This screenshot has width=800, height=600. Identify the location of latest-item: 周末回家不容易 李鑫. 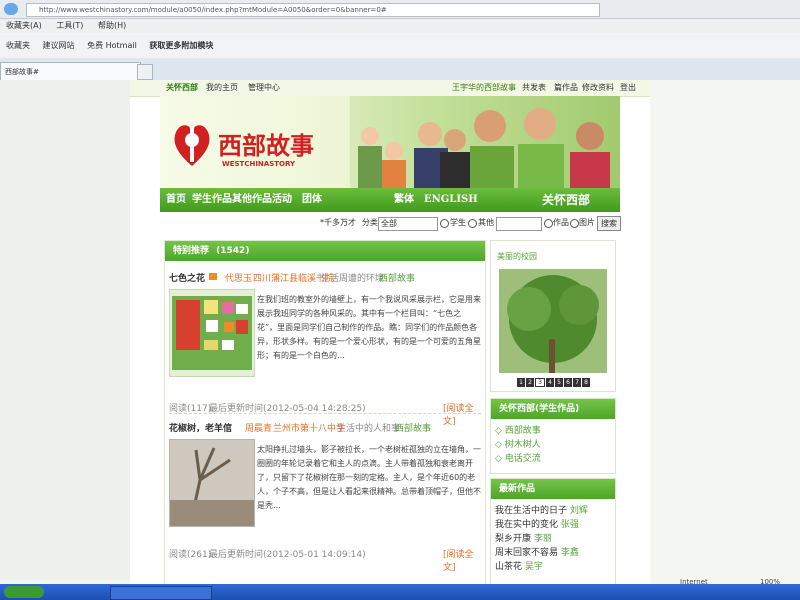
(537, 551).